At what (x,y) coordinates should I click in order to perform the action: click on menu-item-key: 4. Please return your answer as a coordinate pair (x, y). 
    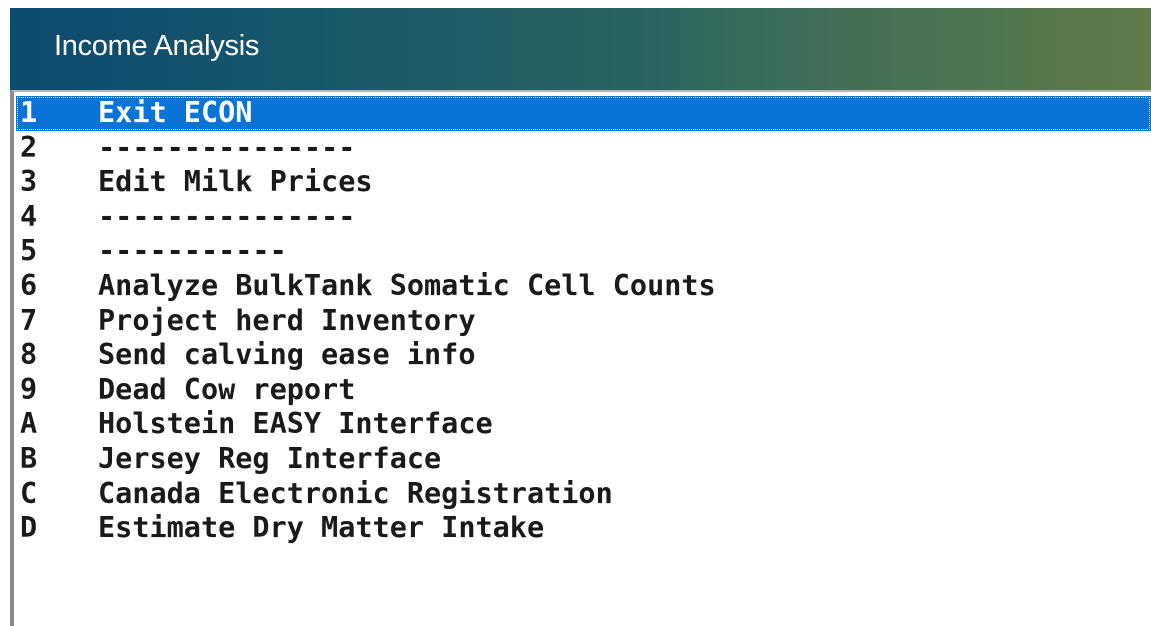
    Looking at the image, I should click on (29, 216).